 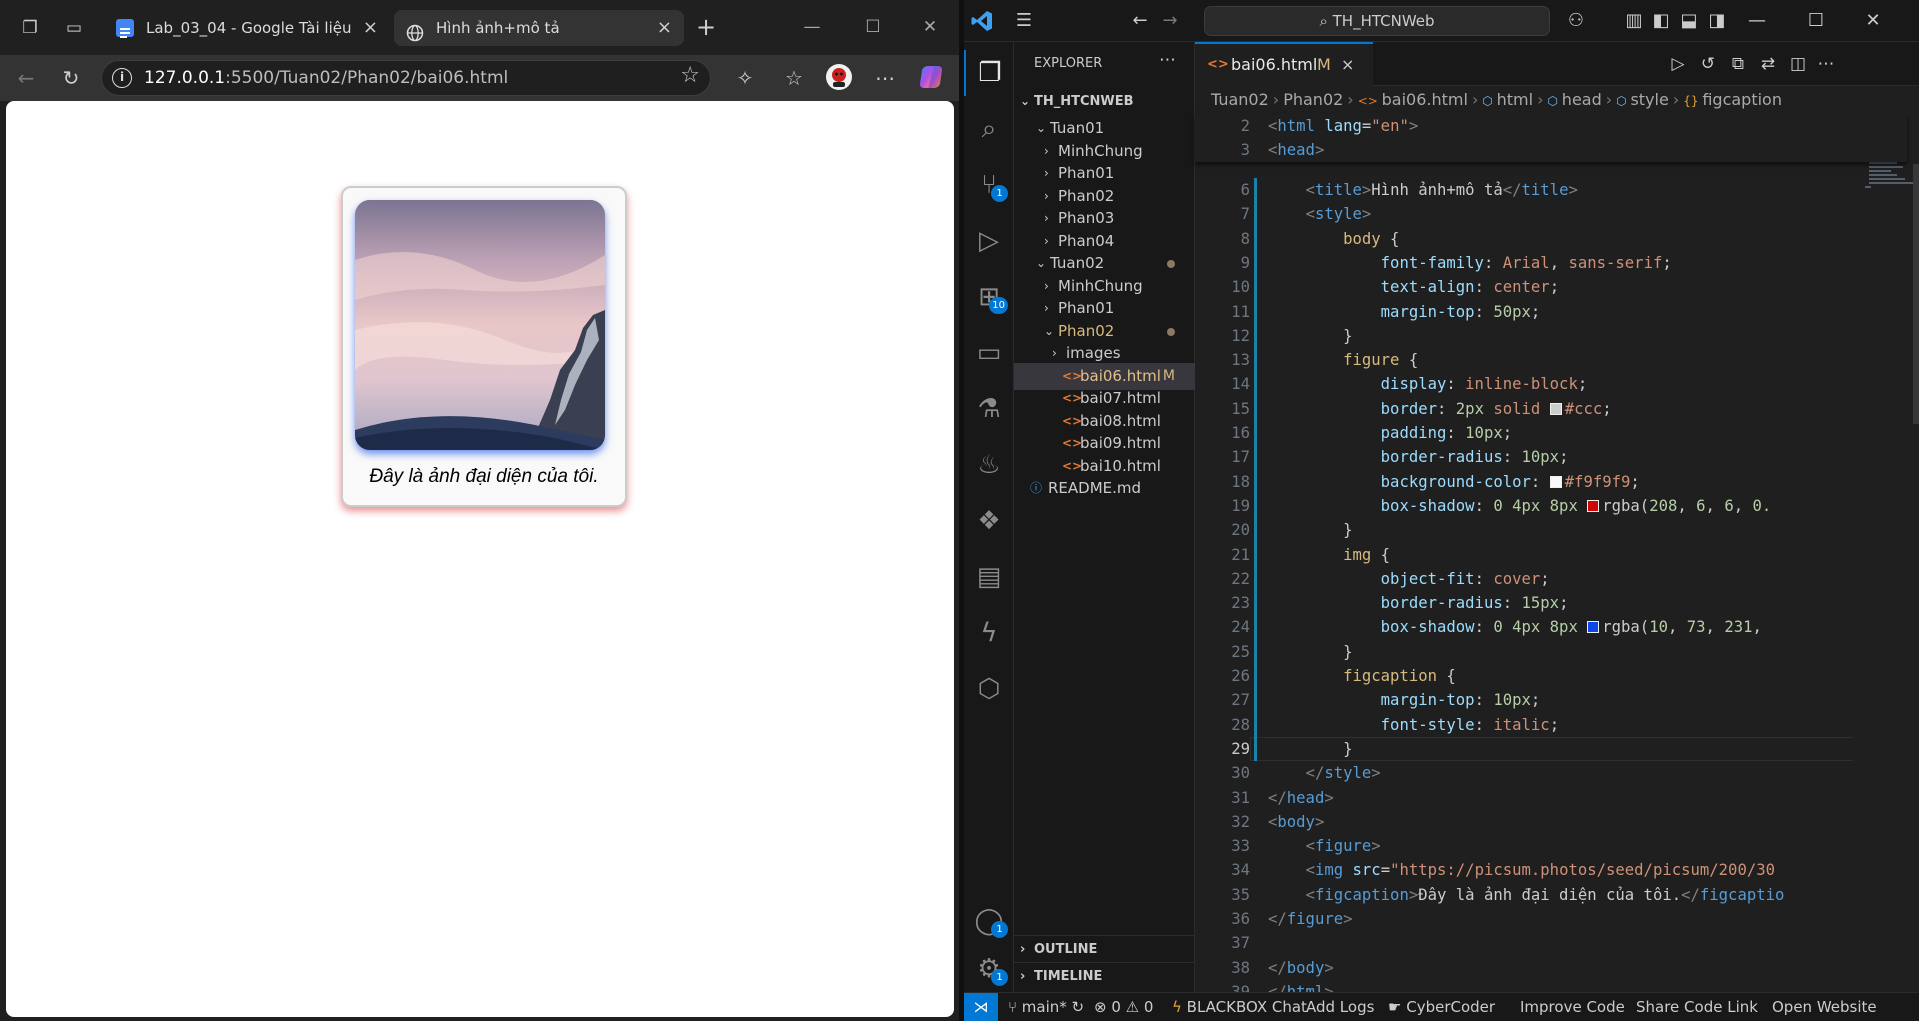 I want to click on extensions-icon: ✧, so click(x=745, y=78).